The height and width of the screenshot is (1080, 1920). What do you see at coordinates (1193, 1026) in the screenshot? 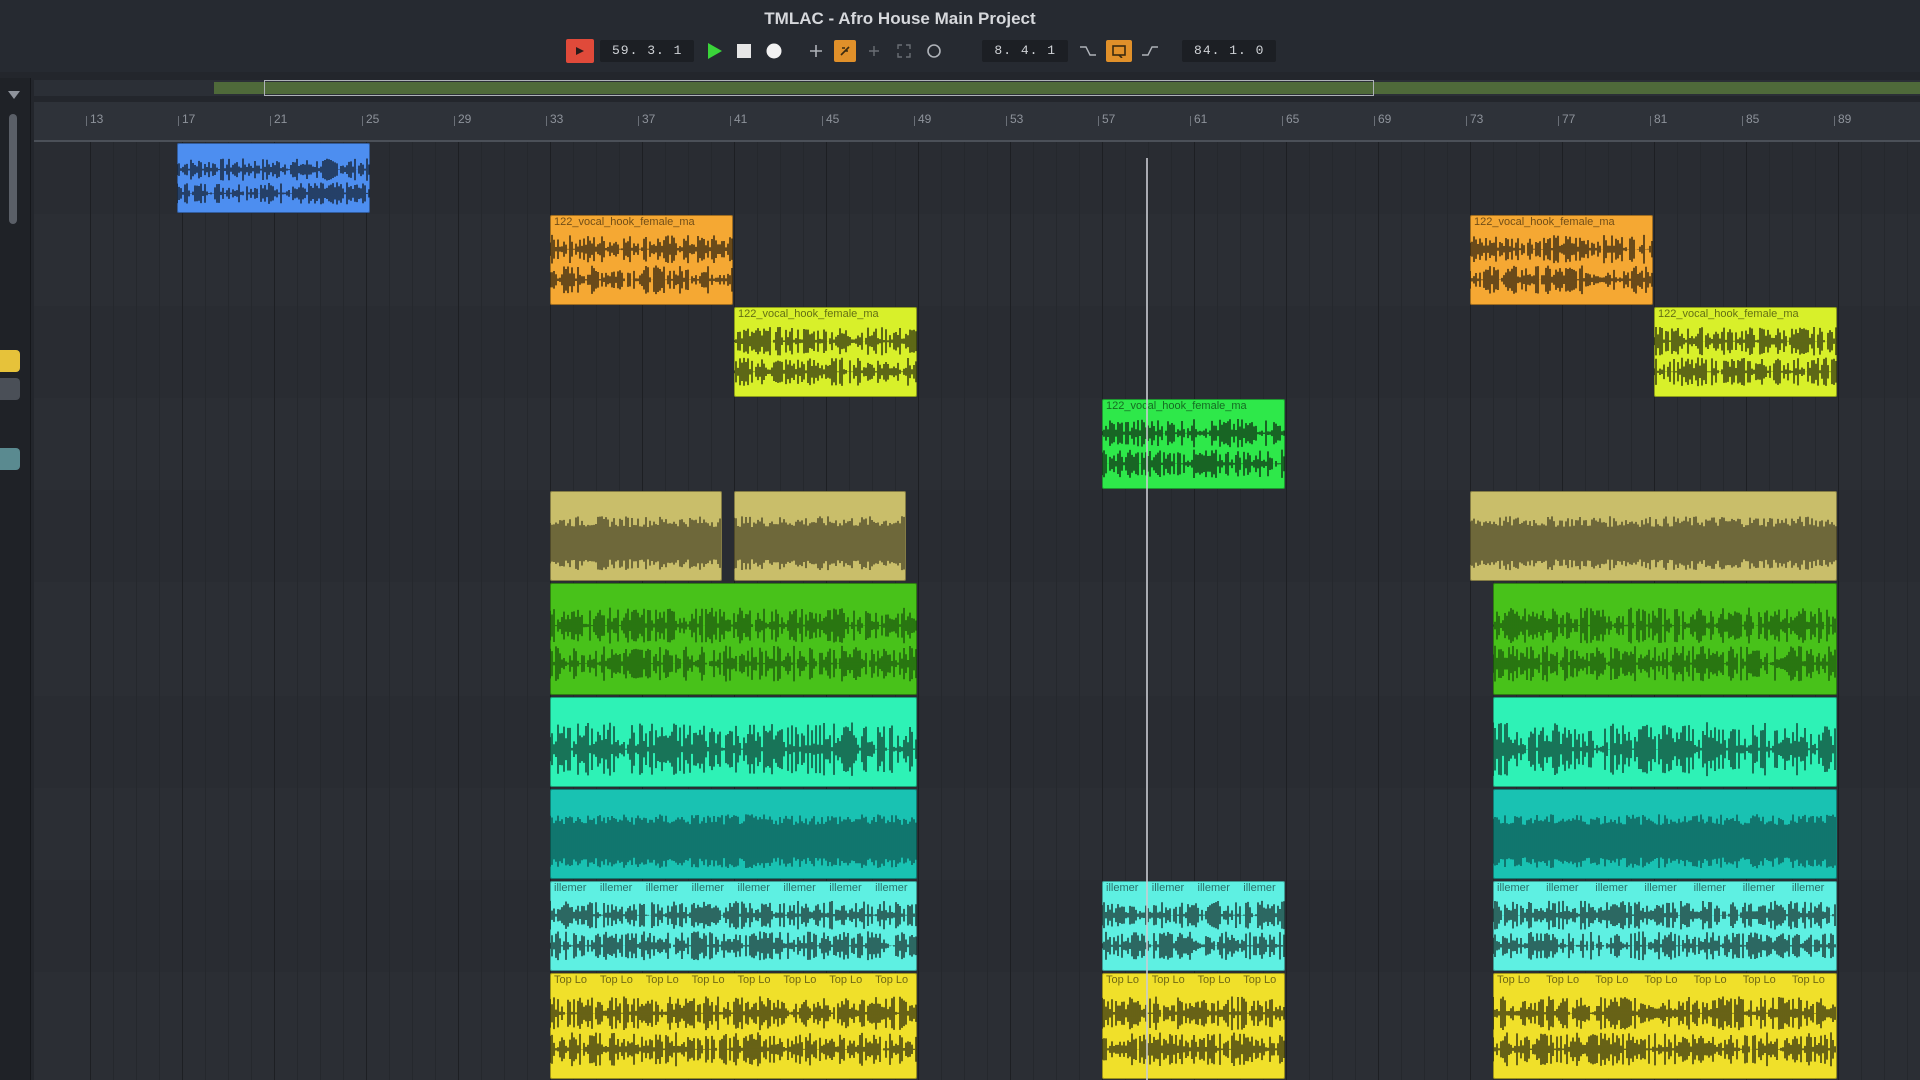
I see `top-loop-clip: Top Lo Top Lo Top Lo Top Lo` at bounding box center [1193, 1026].